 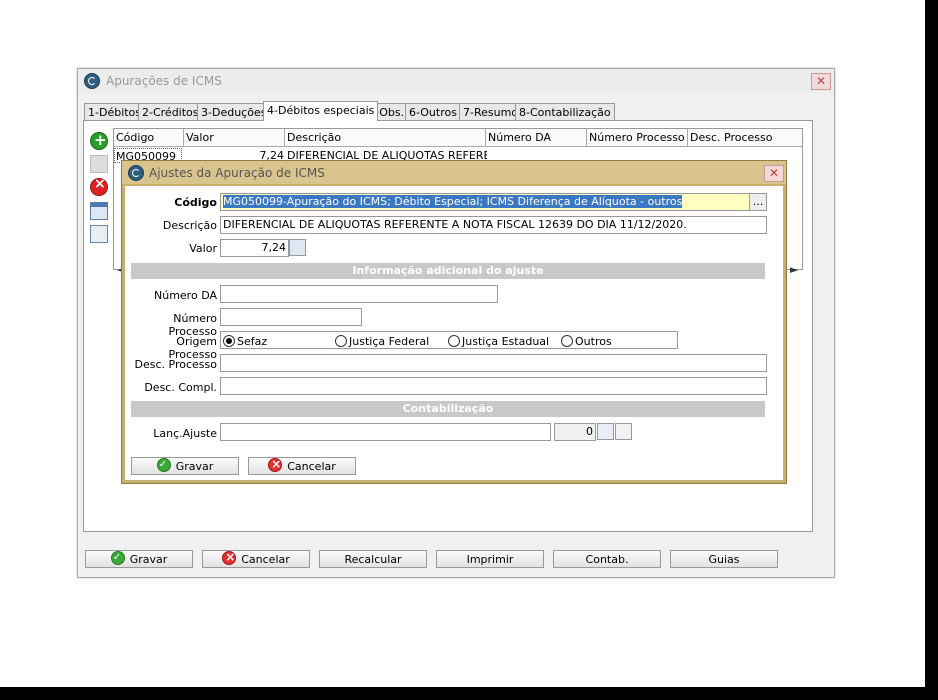 I want to click on tab-contabilizacao: 8-Contabilização, so click(x=565, y=112).